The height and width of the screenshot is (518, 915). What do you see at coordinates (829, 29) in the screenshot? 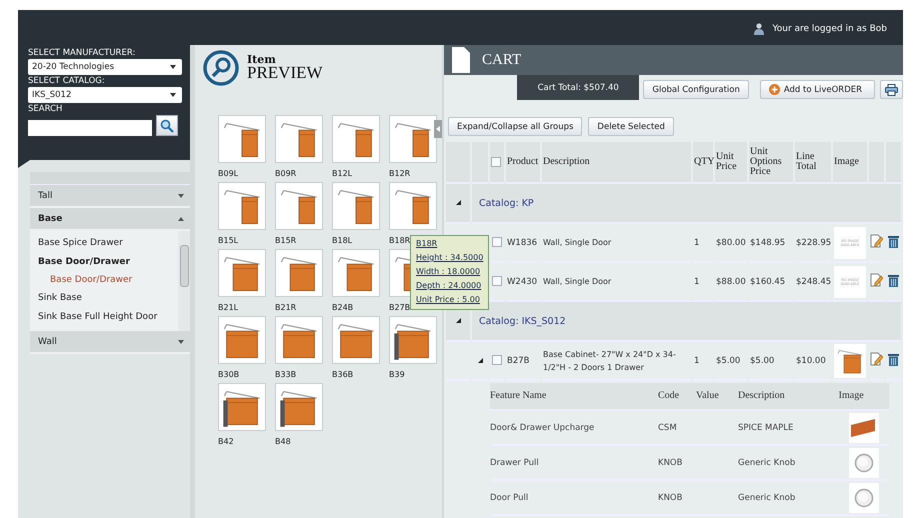
I see `login-status: Your are logged in as Bob` at bounding box center [829, 29].